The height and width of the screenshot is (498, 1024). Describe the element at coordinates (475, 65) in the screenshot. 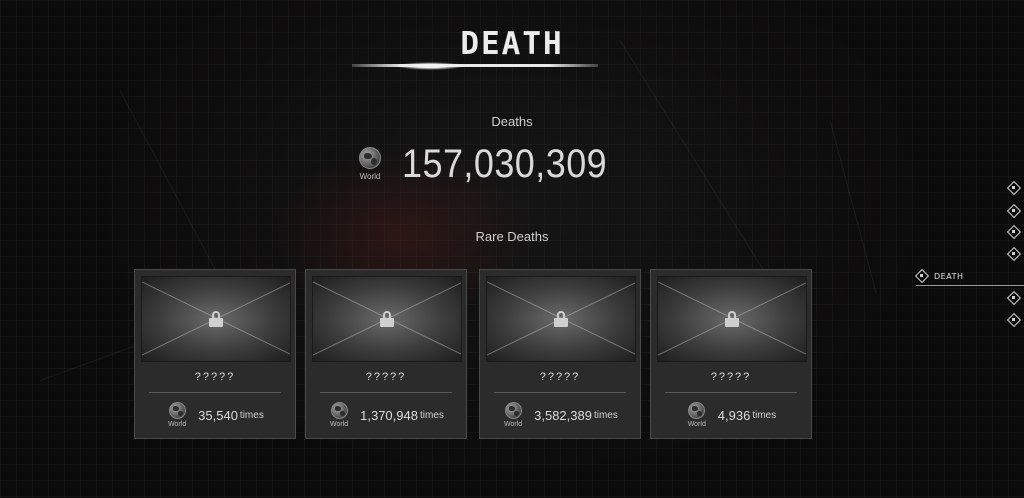

I see `title-underline` at that location.